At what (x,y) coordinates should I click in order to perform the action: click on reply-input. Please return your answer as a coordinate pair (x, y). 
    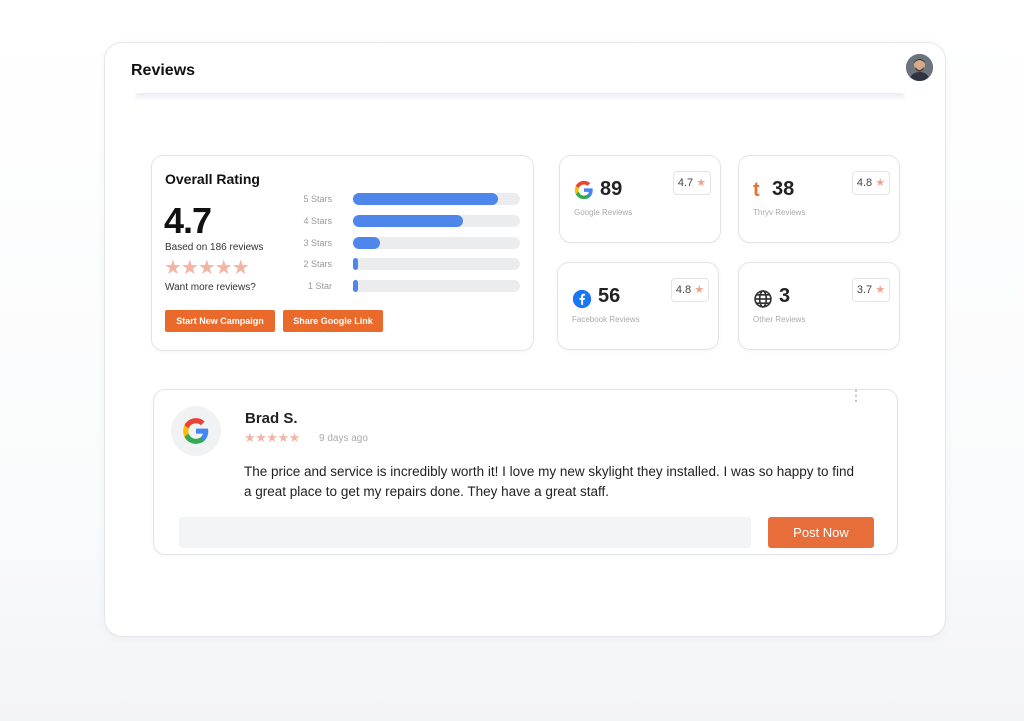
    Looking at the image, I should click on (465, 532).